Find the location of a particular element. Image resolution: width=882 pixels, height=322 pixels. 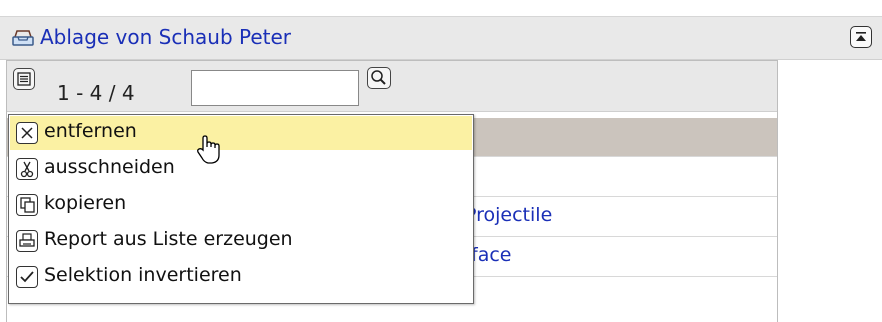

list-menu-button is located at coordinates (24, 79).